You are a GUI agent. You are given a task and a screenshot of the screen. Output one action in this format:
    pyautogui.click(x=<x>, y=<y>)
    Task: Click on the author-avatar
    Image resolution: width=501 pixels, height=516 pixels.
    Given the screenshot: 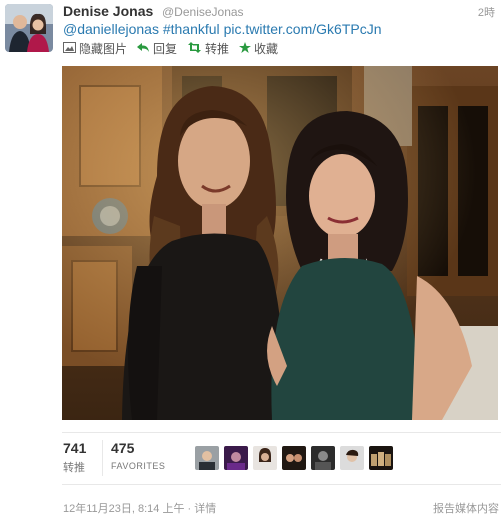 What is the action you would take?
    pyautogui.click(x=29, y=28)
    